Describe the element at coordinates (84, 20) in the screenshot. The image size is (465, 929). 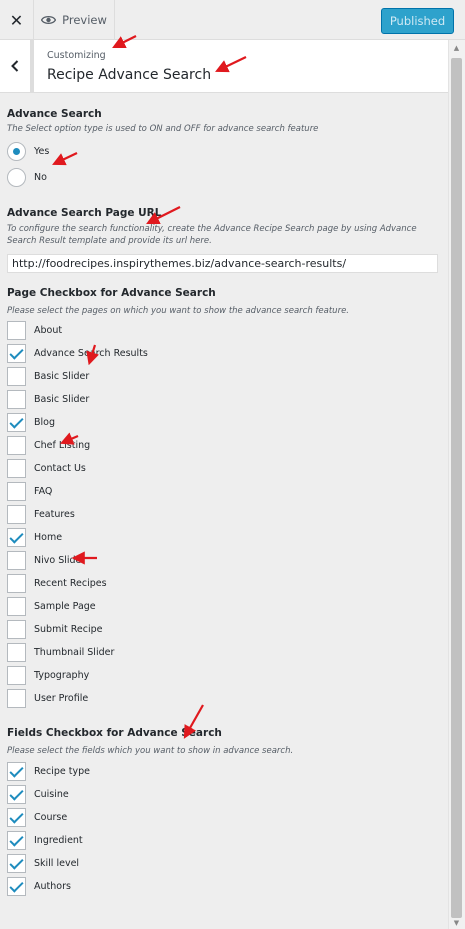
I see `preview-label: Preview` at that location.